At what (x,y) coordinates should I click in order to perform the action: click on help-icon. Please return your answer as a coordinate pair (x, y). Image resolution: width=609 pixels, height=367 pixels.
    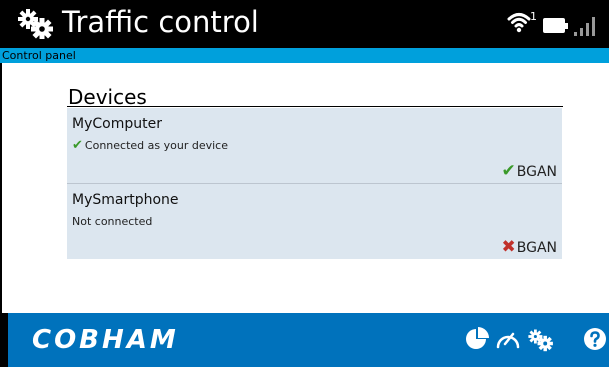
    Looking at the image, I should click on (595, 339).